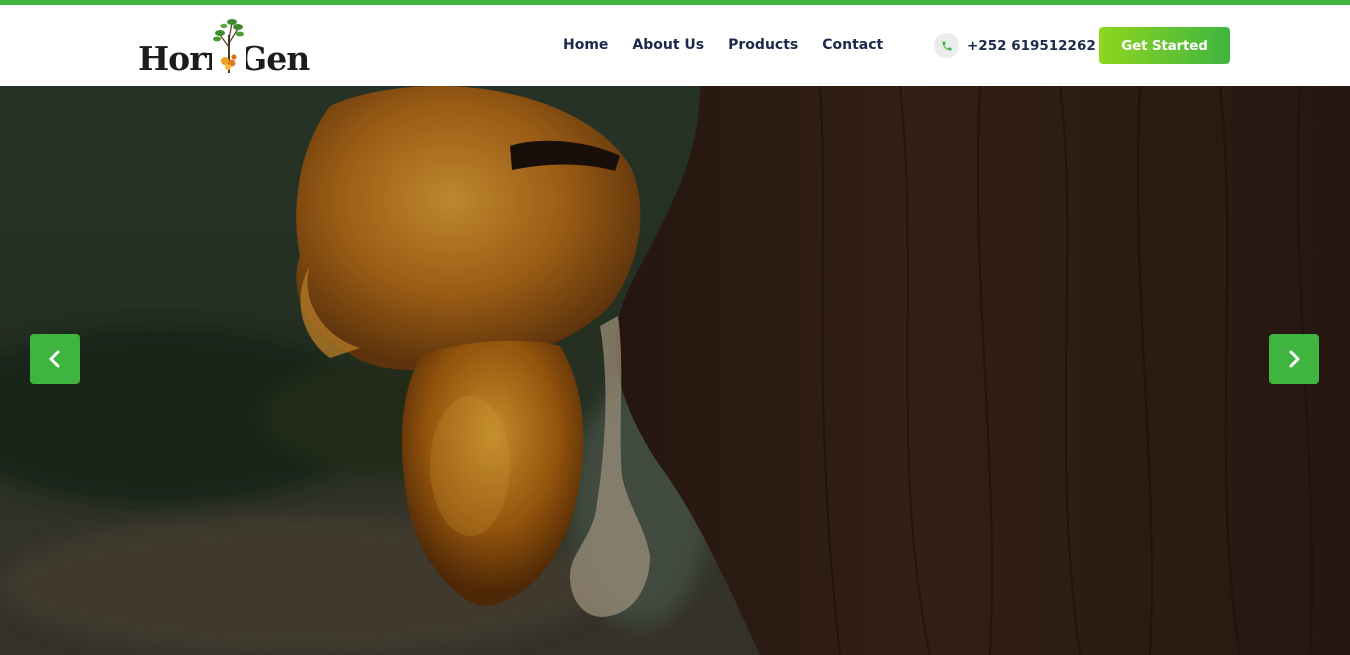 The image size is (1350, 655). I want to click on chevron-left-icon, so click(54, 359).